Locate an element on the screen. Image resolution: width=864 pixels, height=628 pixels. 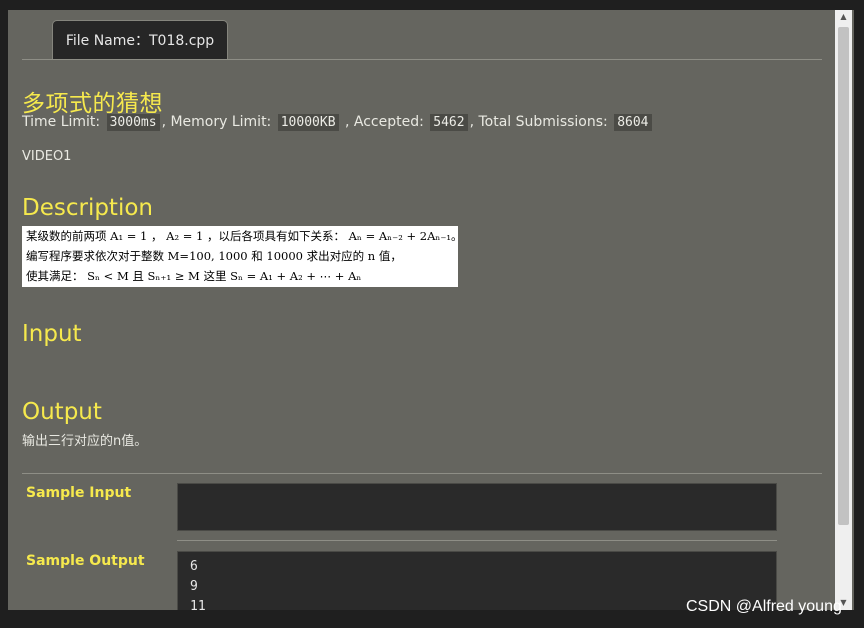
accepted-value: 5462 is located at coordinates (449, 122).